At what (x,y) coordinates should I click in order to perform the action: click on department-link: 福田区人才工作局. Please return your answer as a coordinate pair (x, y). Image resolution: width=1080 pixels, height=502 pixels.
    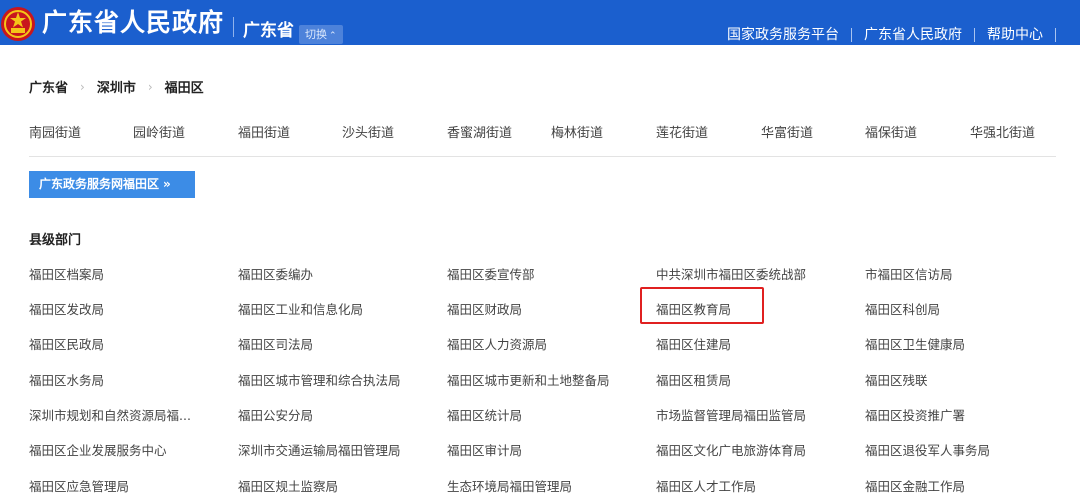
    Looking at the image, I should click on (706, 485).